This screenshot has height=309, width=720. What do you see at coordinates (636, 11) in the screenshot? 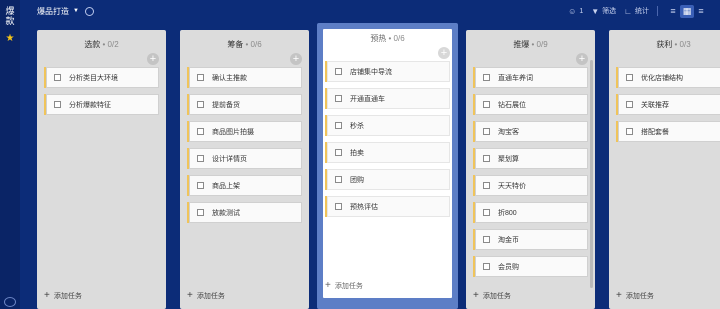
I see `stats-button: ∟ 统计` at bounding box center [636, 11].